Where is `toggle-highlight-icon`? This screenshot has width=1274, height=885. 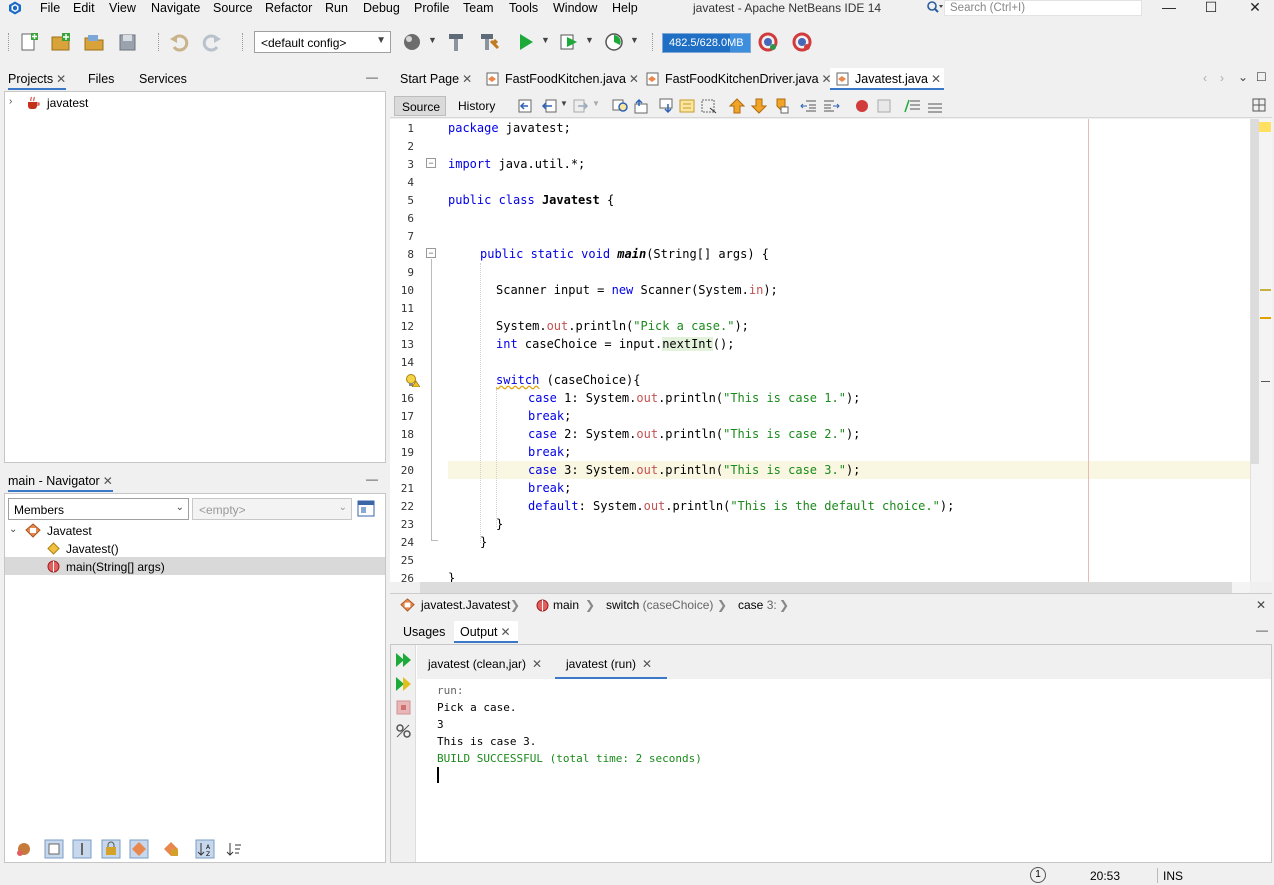 toggle-highlight-icon is located at coordinates (687, 106).